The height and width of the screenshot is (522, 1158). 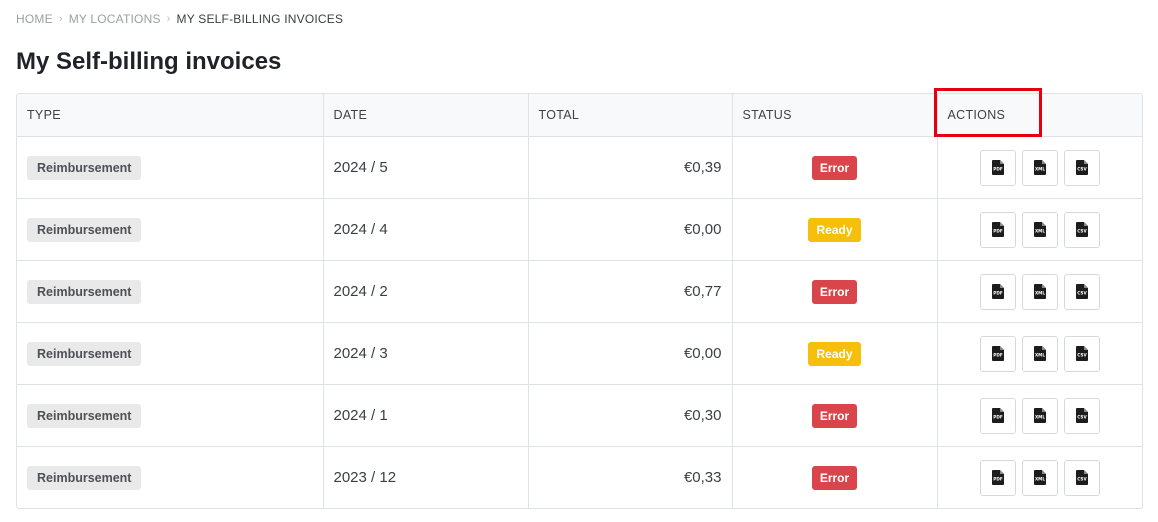 I want to click on column-header-status: STATUS, so click(x=835, y=115).